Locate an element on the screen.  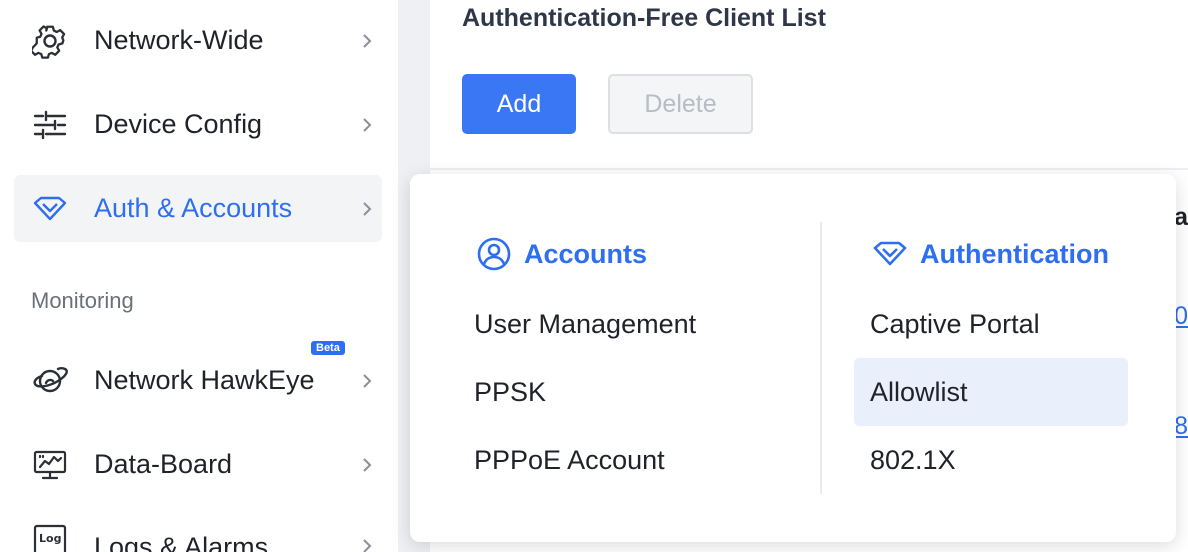
table-link: 8 is located at coordinates (1181, 426).